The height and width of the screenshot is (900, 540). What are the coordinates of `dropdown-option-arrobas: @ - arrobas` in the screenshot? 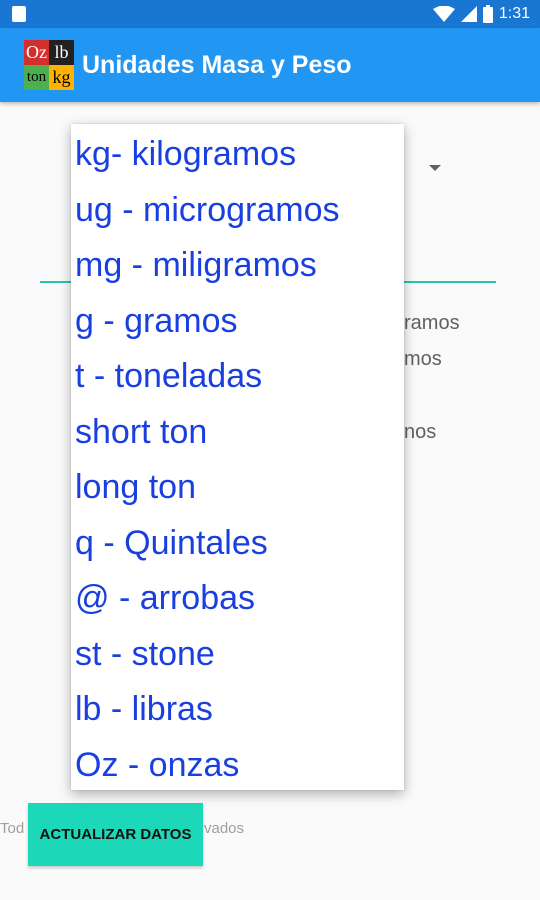 It's located at (237, 602).